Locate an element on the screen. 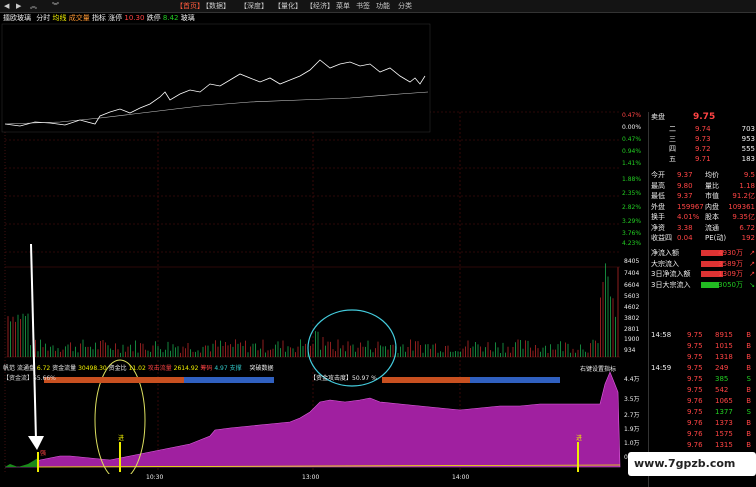  toolbar-function: 功能 is located at coordinates (383, 6).